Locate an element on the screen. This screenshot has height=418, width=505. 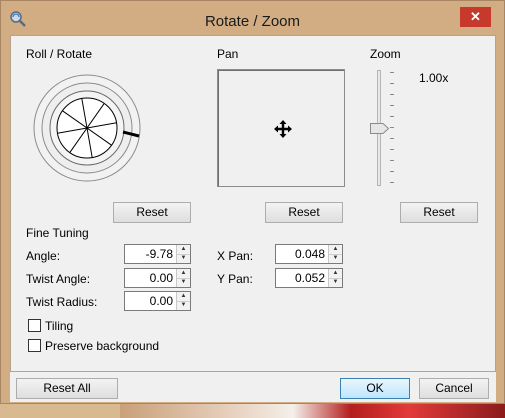
y-pan-stepper: ▲▼ is located at coordinates (309, 278).